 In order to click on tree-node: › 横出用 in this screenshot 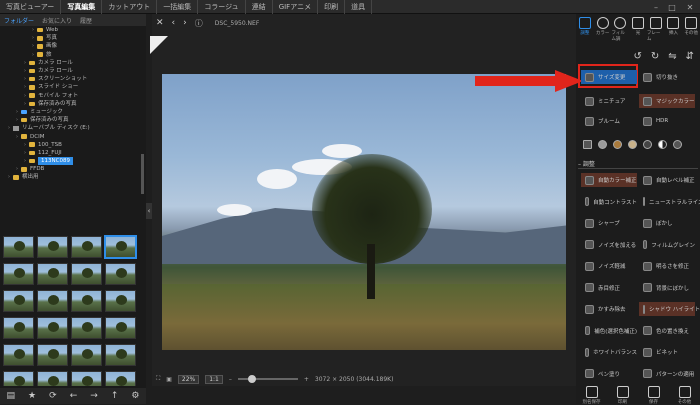, I will do `click(70, 177)`.